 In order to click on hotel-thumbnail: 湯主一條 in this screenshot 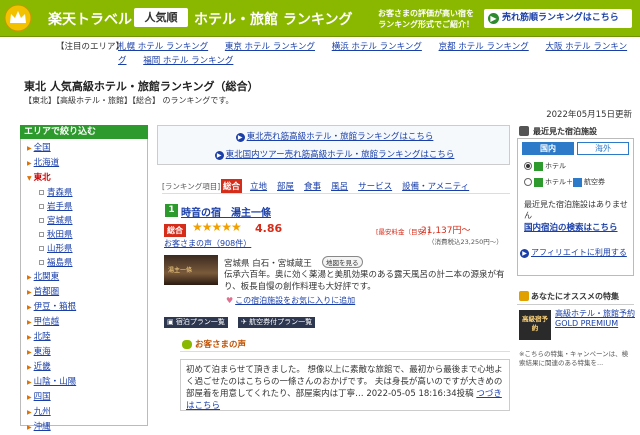, I will do `click(191, 270)`.